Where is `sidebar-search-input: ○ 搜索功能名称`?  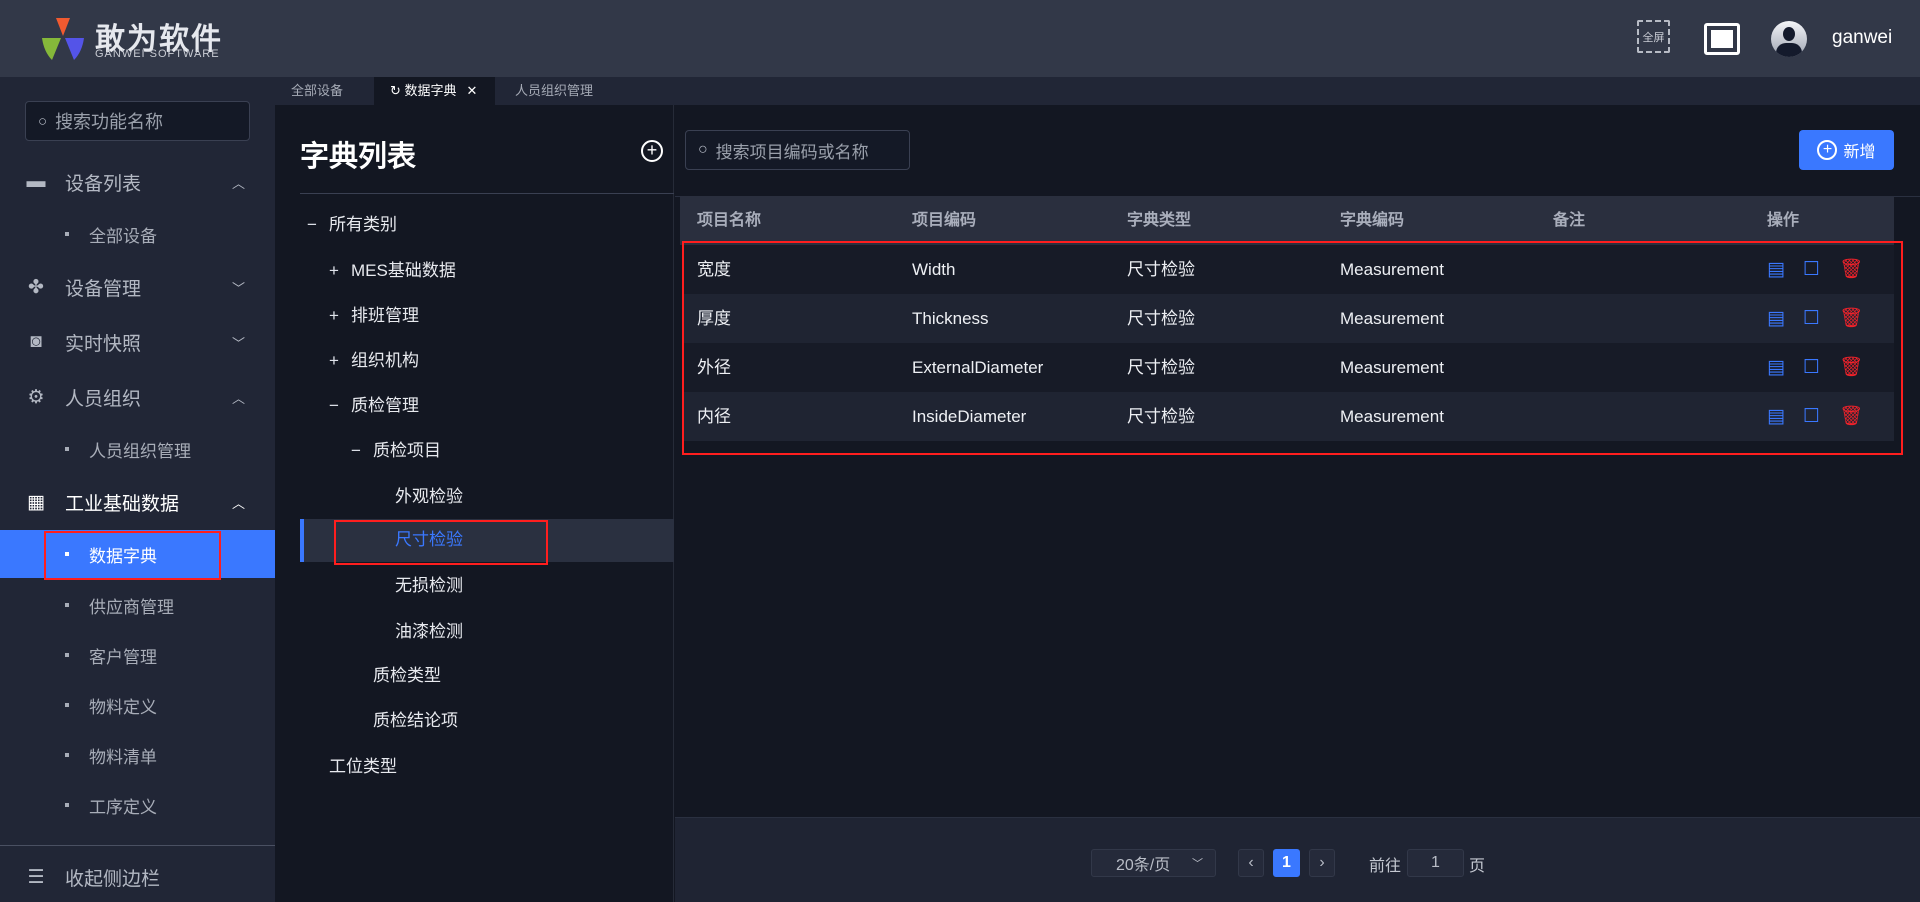
sidebar-search-input: ○ 搜索功能名称 is located at coordinates (137, 121).